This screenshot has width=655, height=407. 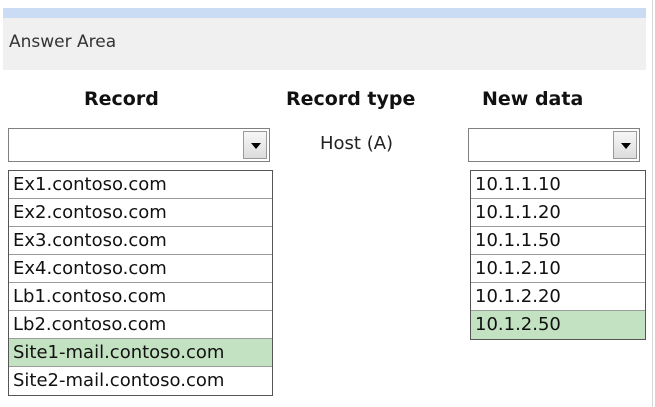 What do you see at coordinates (351, 99) in the screenshot?
I see `record-type-column-heading: Record type` at bounding box center [351, 99].